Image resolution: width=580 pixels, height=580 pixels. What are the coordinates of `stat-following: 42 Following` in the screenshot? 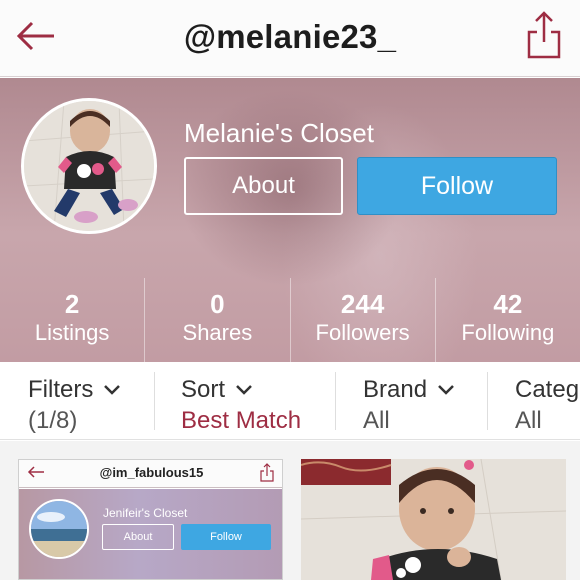 It's located at (508, 320).